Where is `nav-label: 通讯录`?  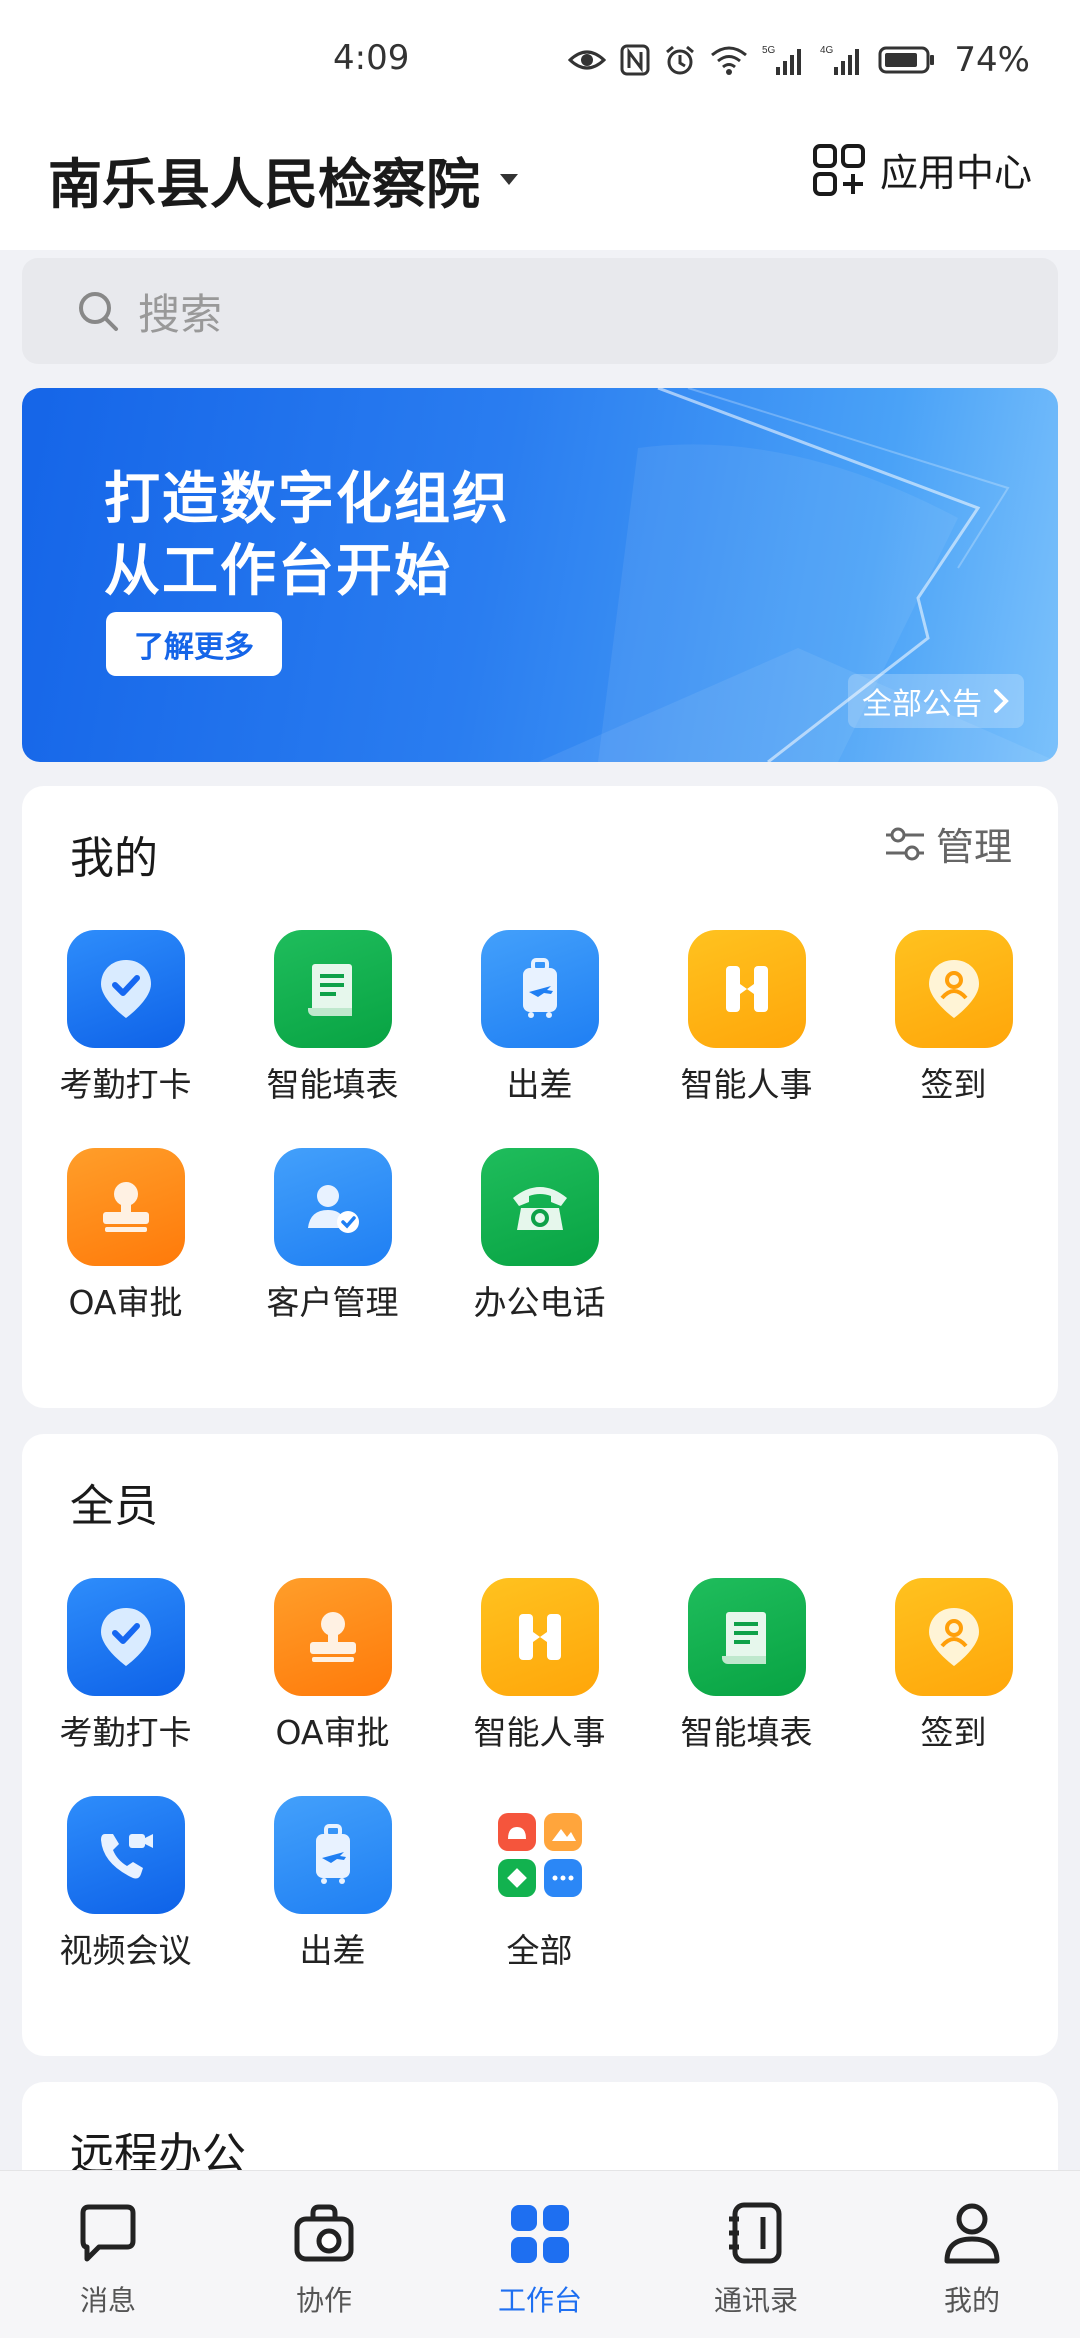
nav-label: 通讯录 is located at coordinates (755, 2300).